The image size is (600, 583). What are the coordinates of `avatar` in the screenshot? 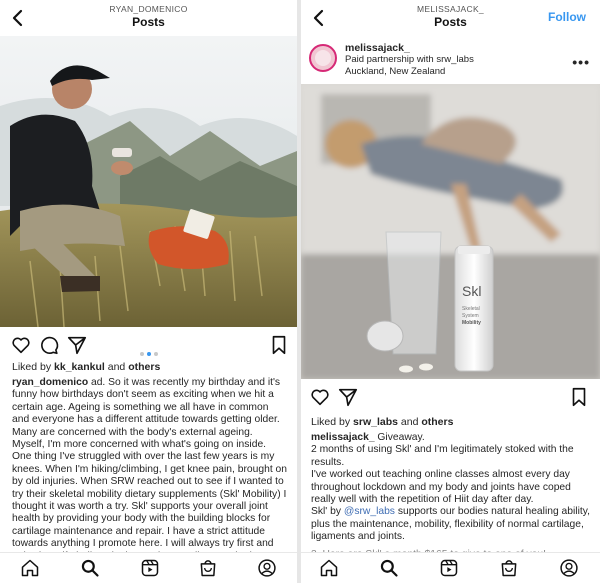 It's located at (323, 58).